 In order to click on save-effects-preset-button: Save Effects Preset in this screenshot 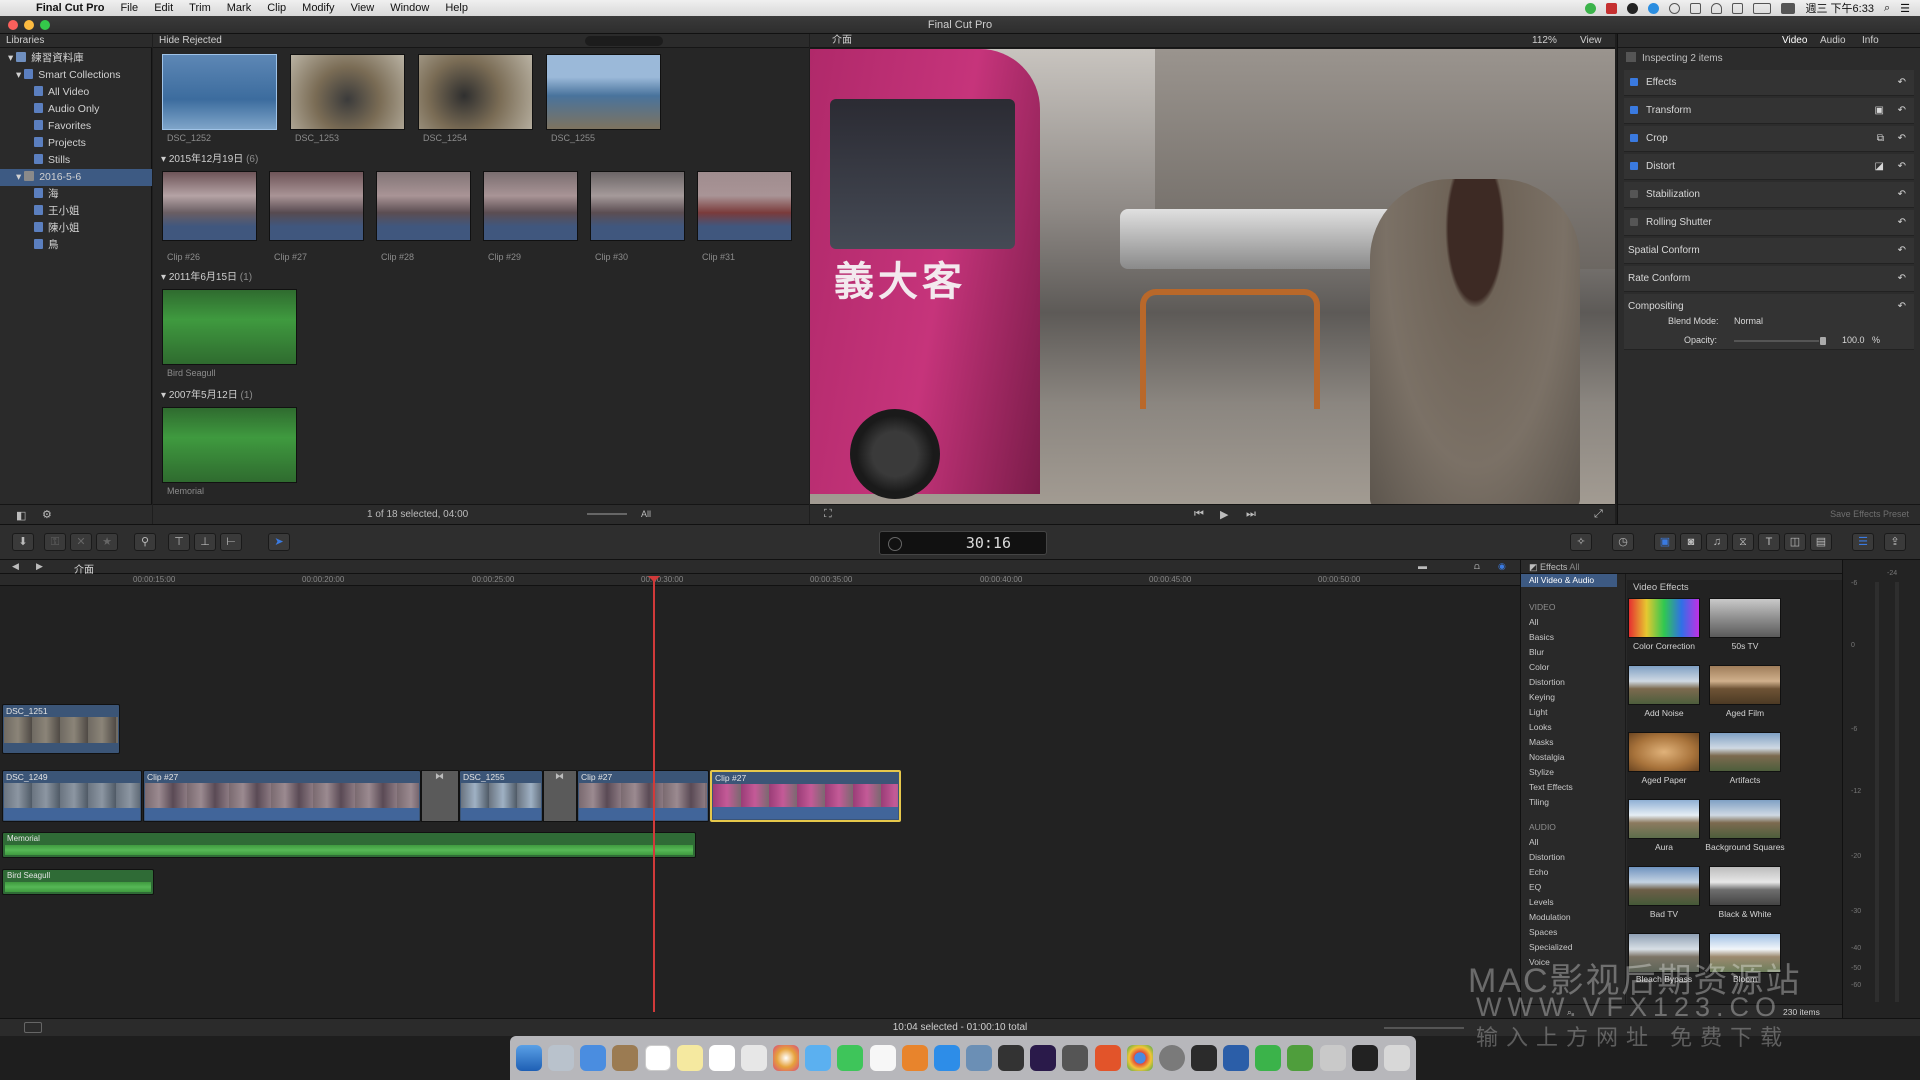, I will do `click(1869, 514)`.